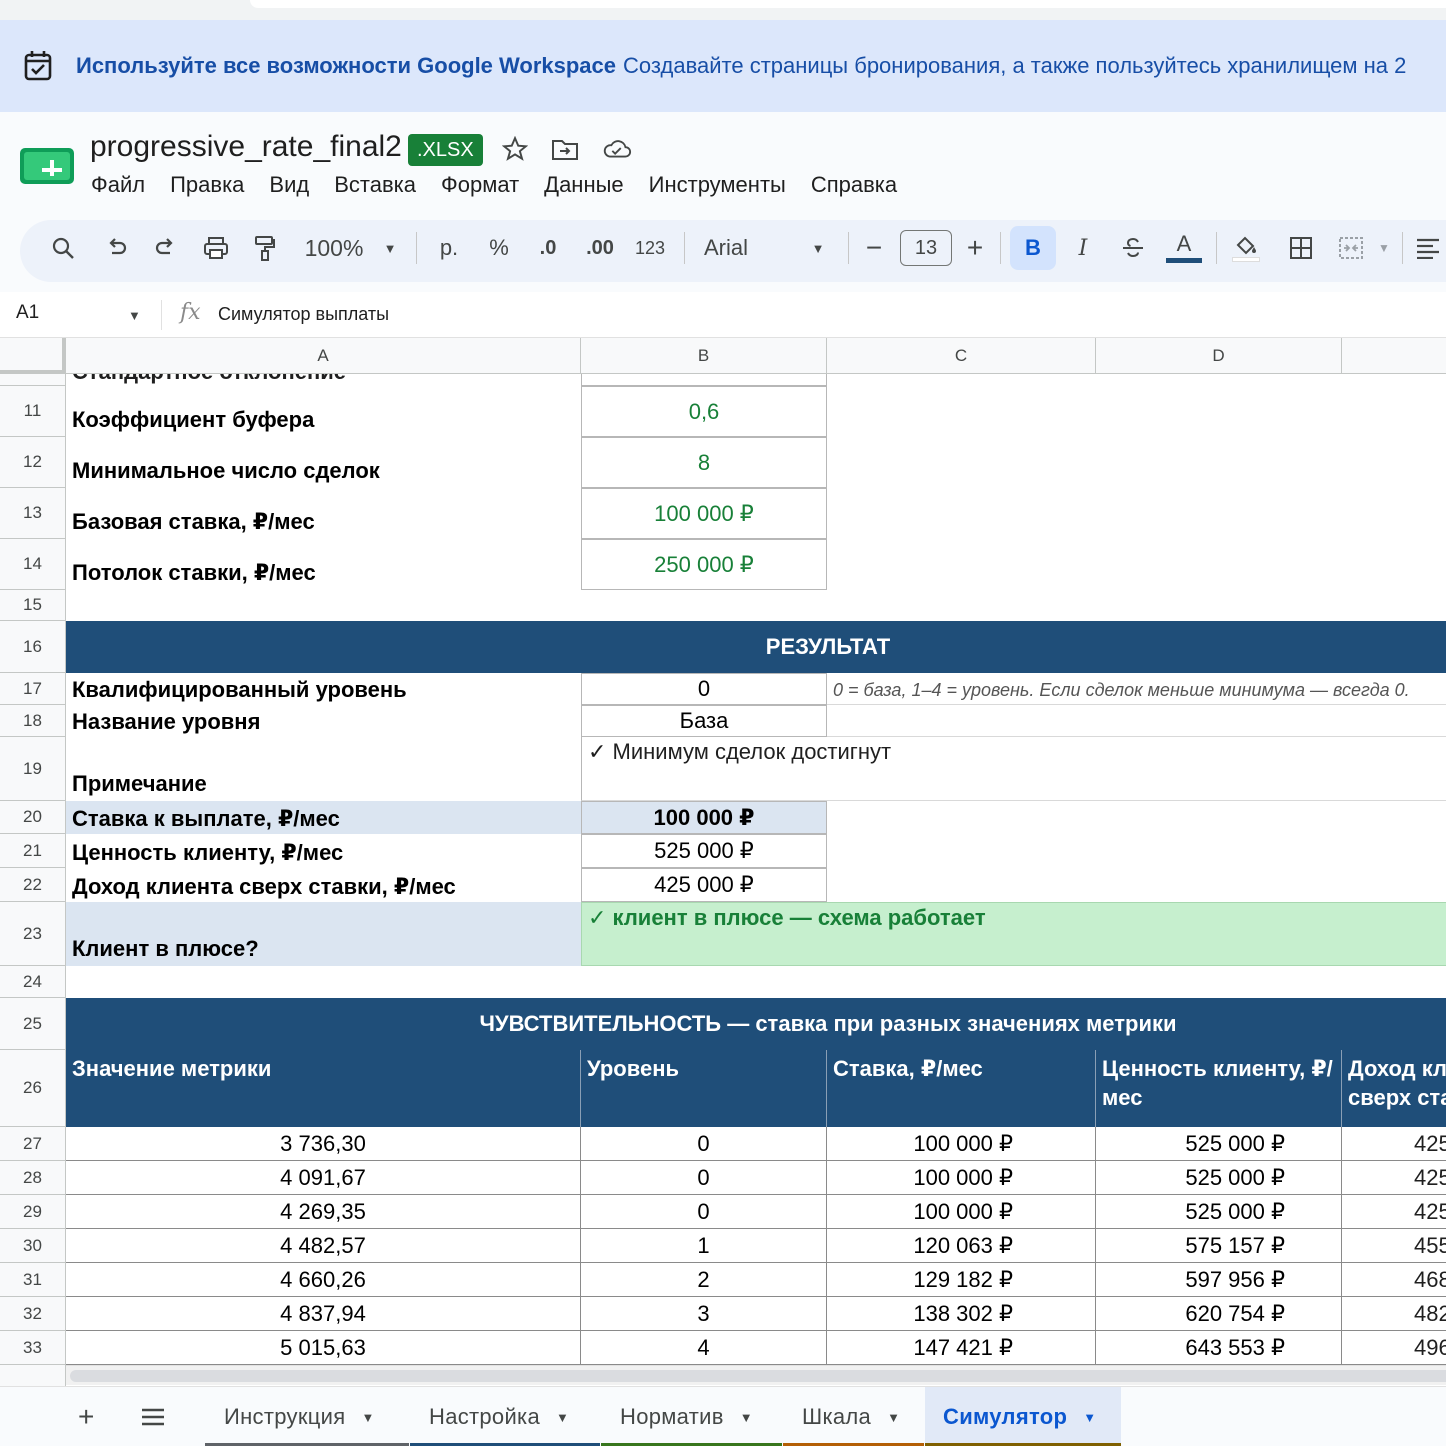  I want to click on row-header: 29, so click(33, 1212).